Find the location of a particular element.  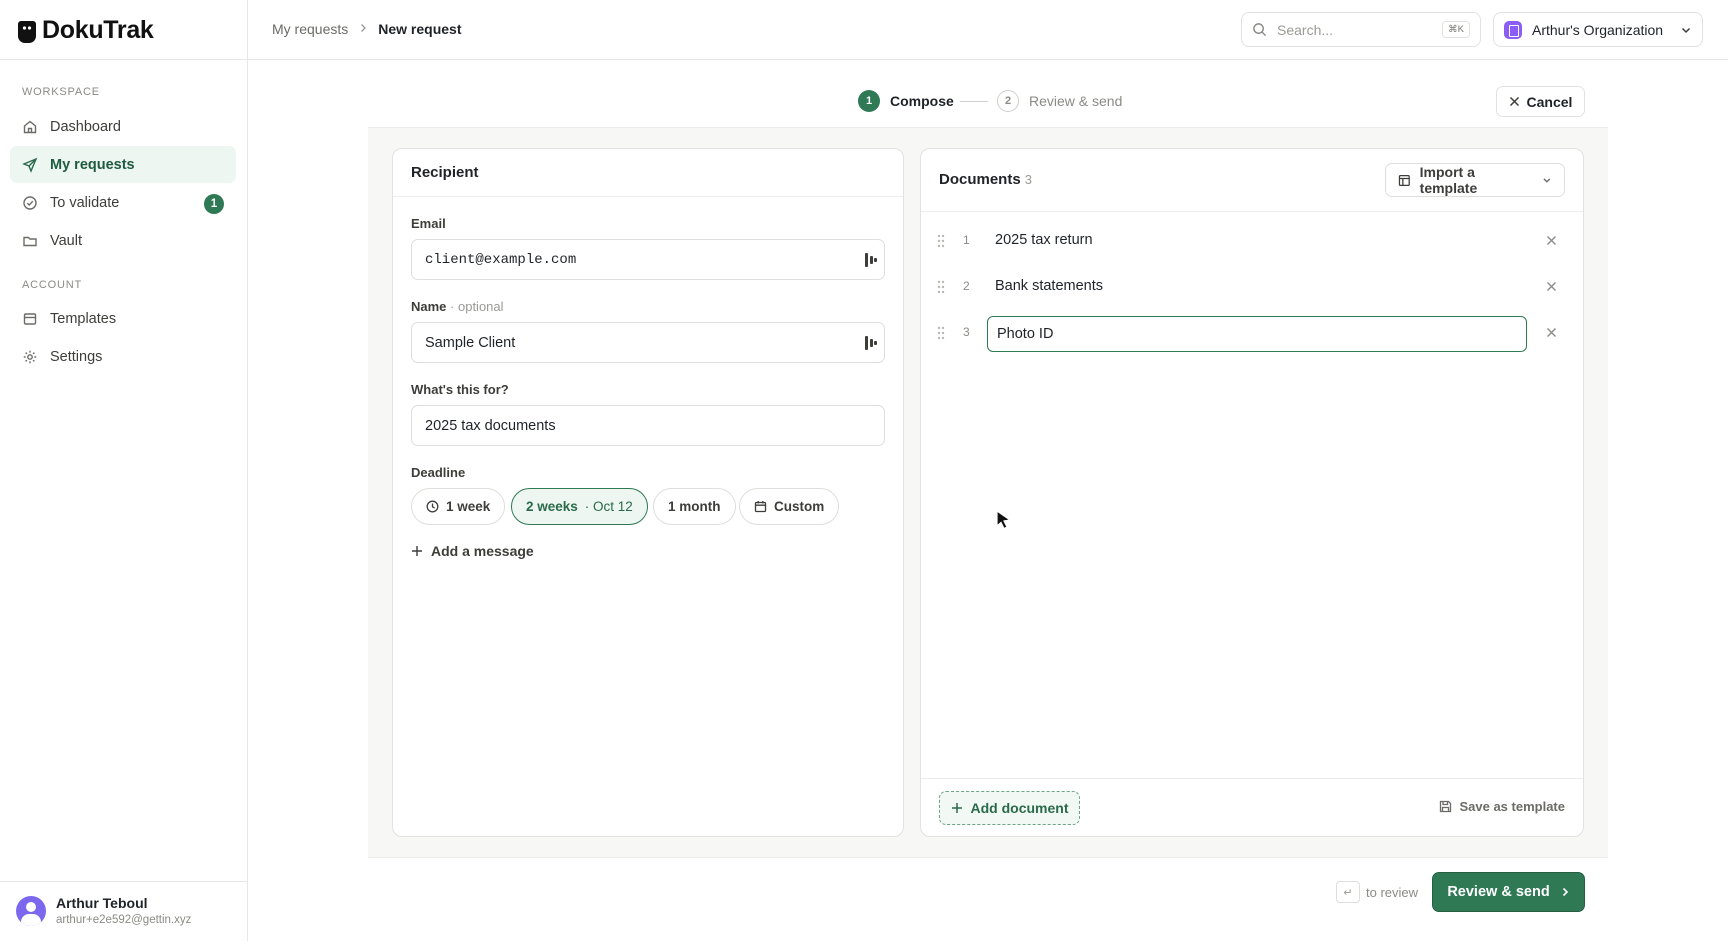

chip-label: 2 weeks is located at coordinates (552, 506).